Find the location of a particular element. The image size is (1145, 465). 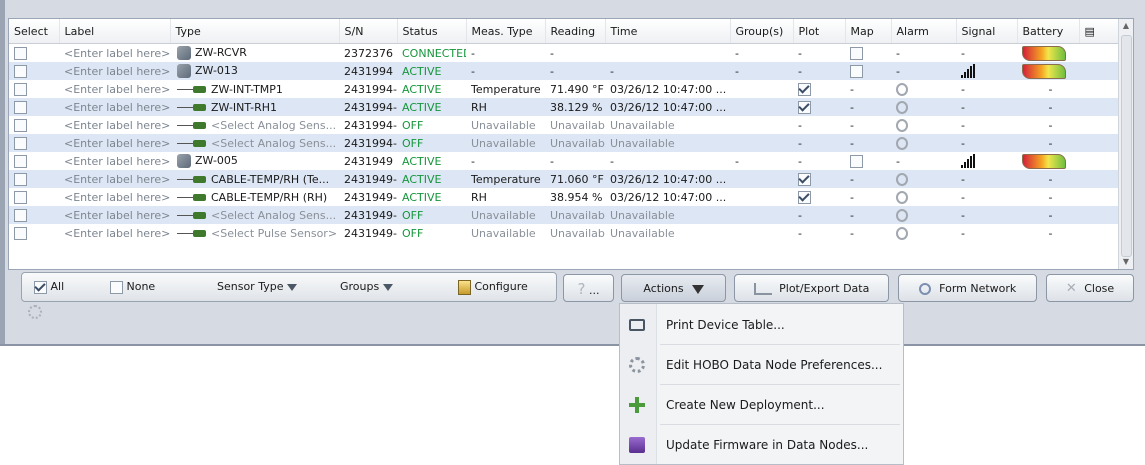

column-header-reading: Reading is located at coordinates (575, 31).